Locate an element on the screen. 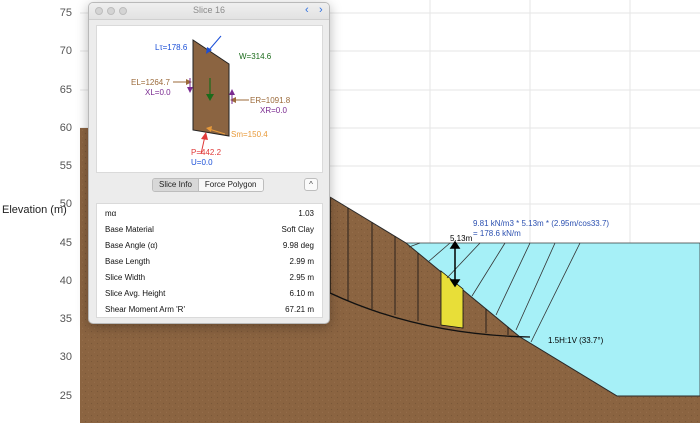  base-shear-force-label: Sm=150.4 is located at coordinates (249, 134).